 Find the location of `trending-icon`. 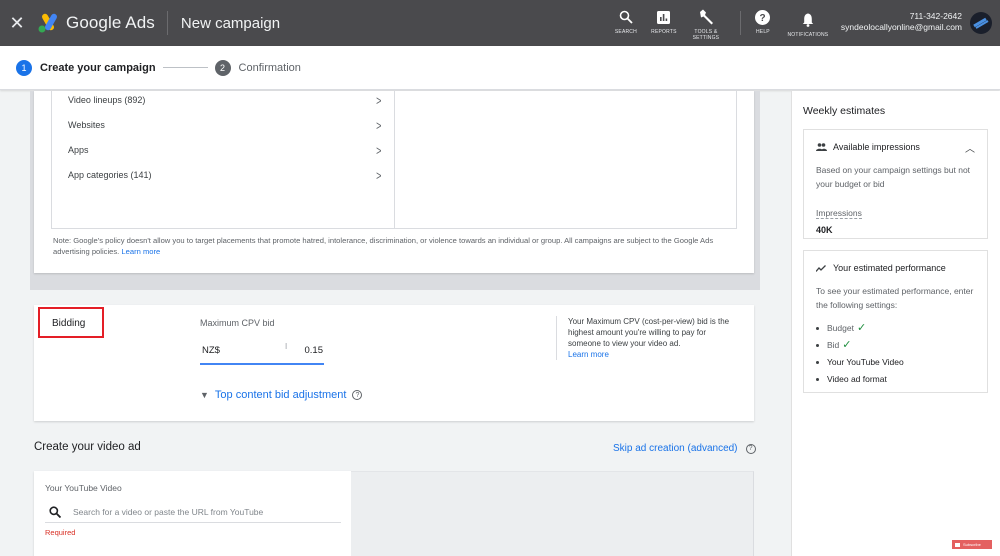

trending-icon is located at coordinates (822, 268).